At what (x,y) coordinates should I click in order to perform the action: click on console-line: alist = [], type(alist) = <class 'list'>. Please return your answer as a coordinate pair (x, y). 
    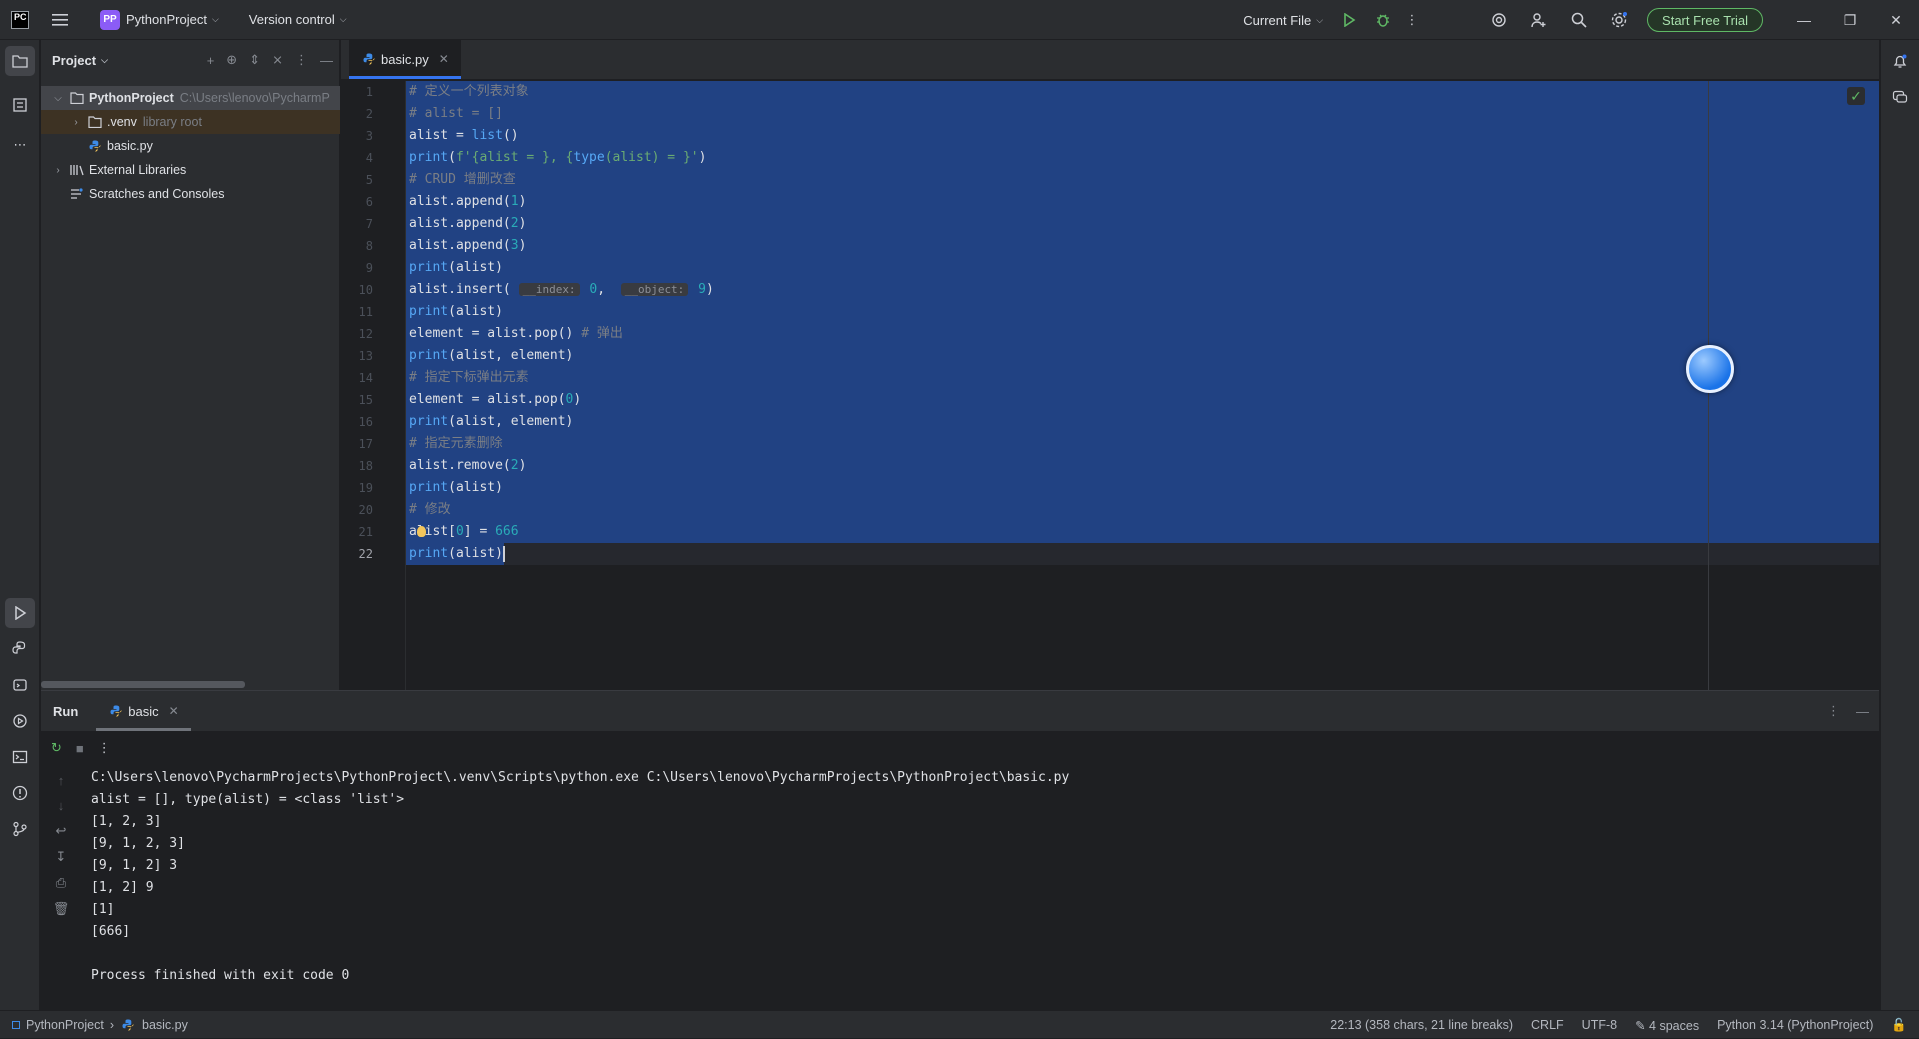
    Looking at the image, I should click on (248, 799).